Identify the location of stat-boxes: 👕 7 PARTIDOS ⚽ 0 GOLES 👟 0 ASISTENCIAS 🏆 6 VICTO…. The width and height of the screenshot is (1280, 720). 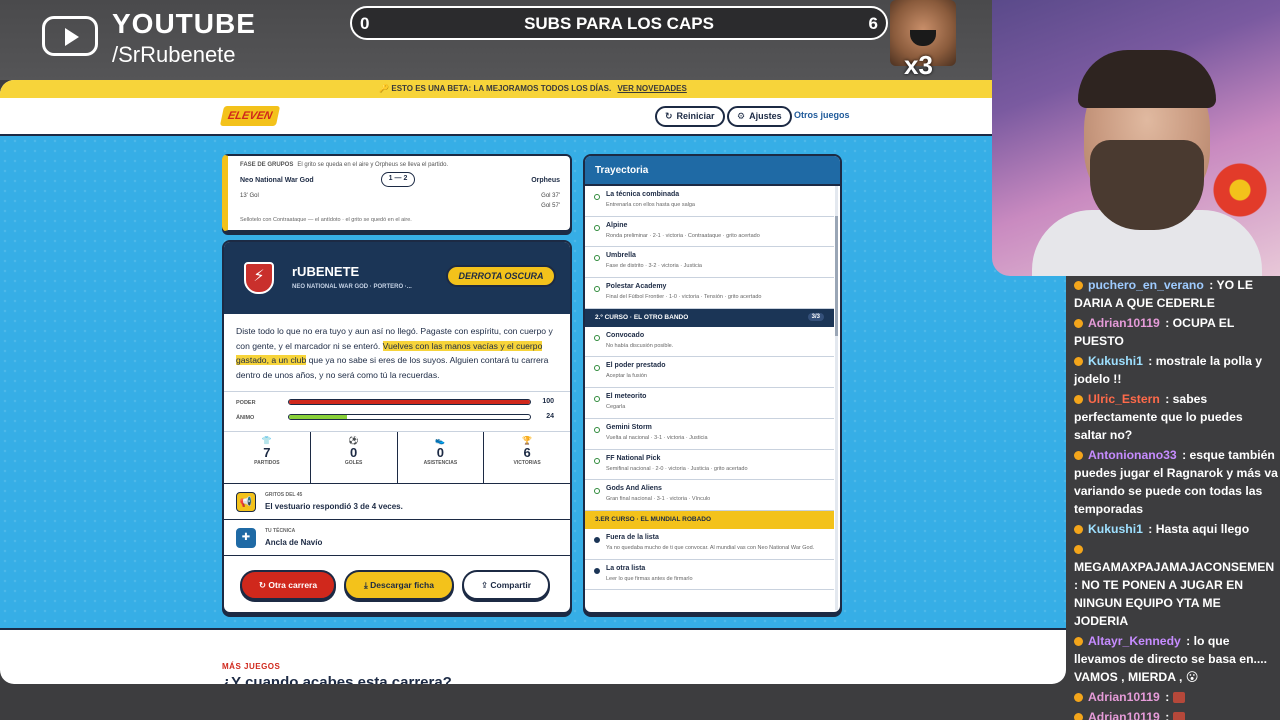
(397, 458).